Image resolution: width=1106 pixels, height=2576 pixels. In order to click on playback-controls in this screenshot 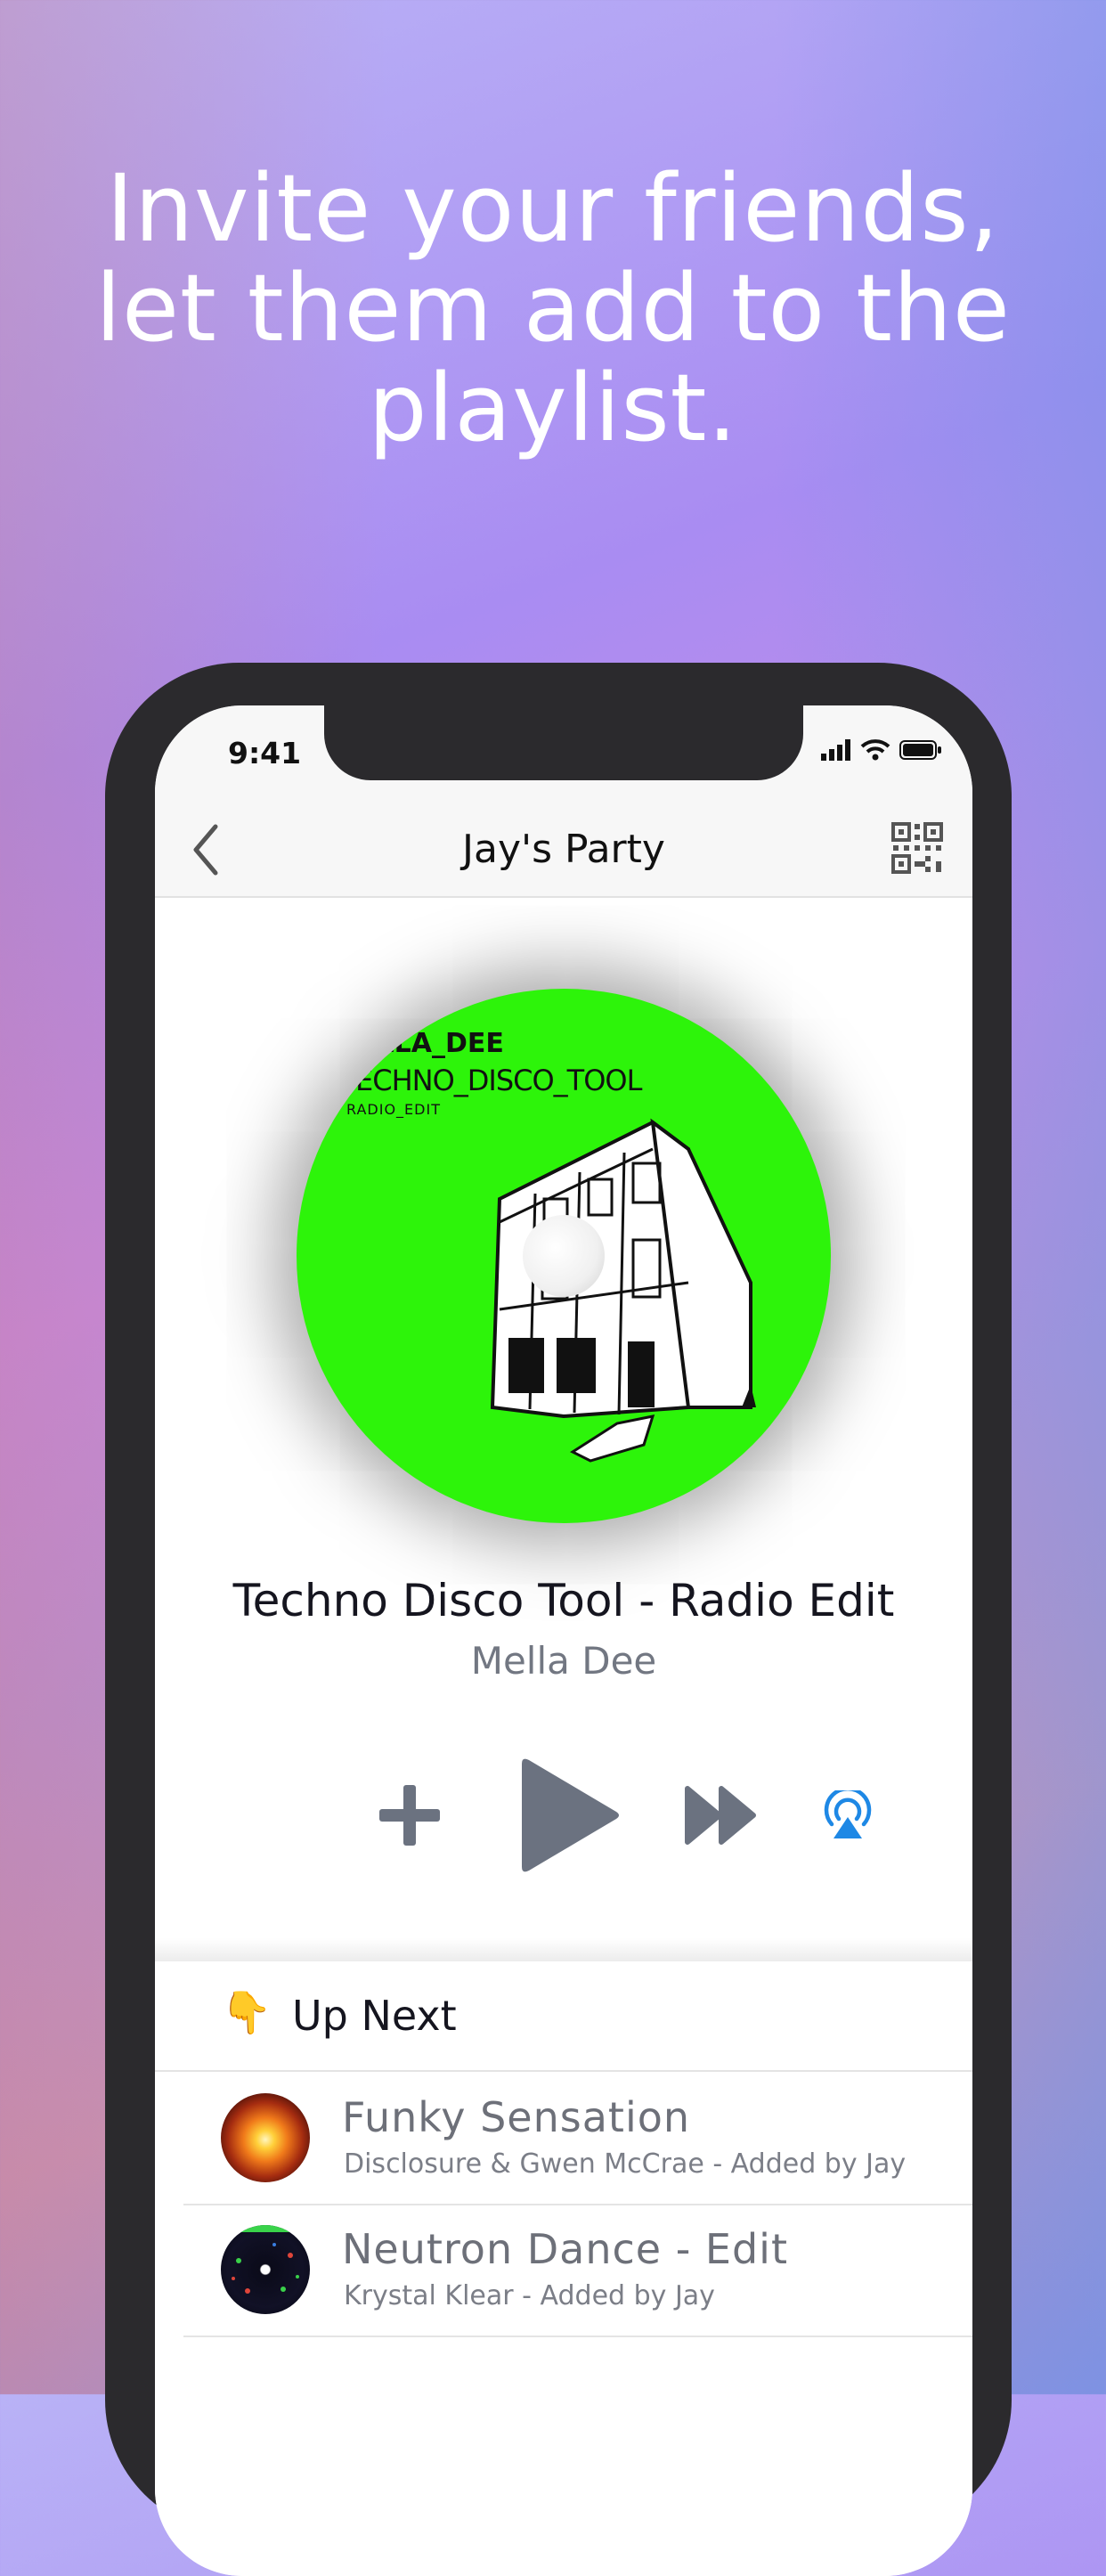, I will do `click(563, 1816)`.